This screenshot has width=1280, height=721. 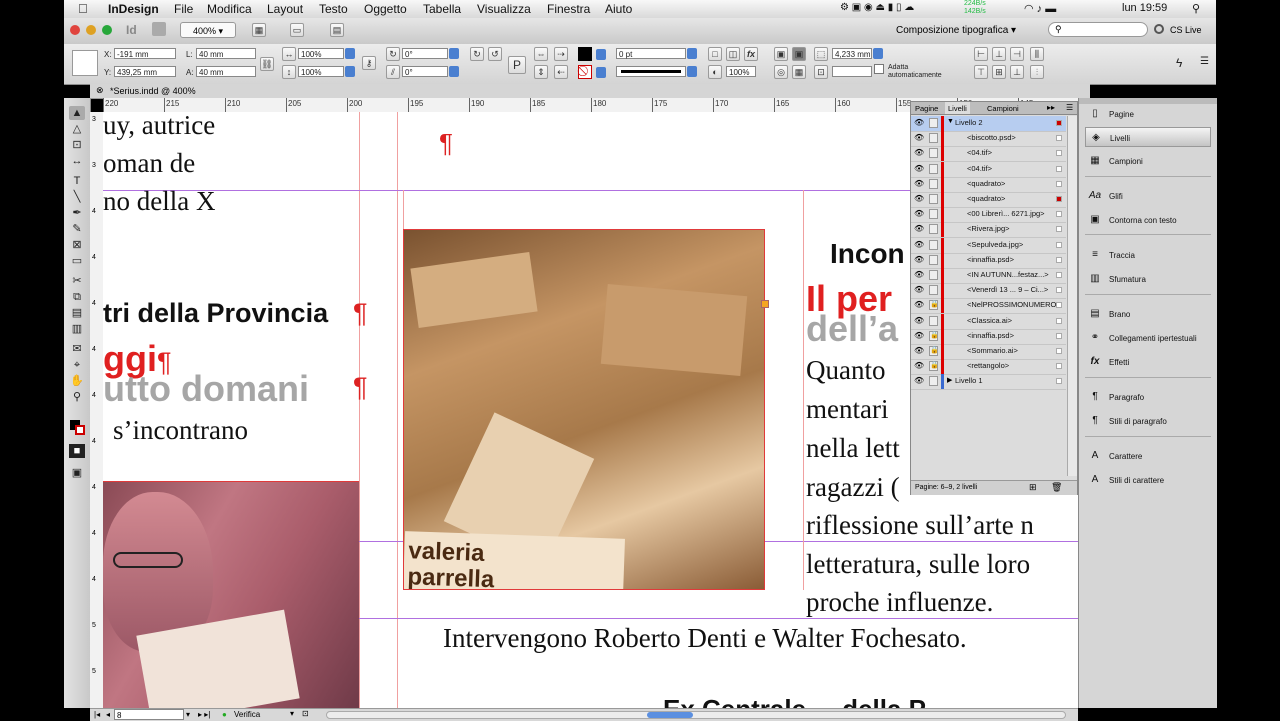 I want to click on flip-vertical-icon: ⇕, so click(x=541, y=72).